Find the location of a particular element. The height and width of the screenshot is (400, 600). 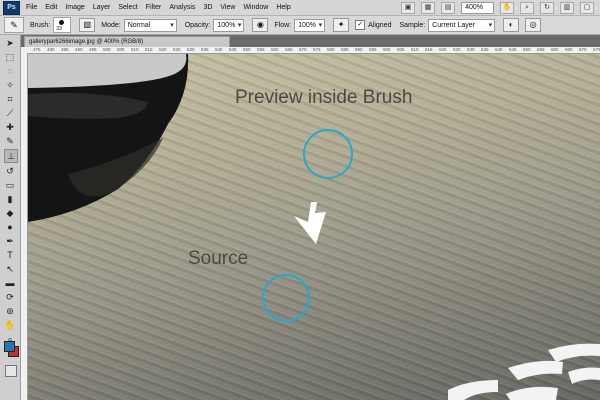

hand-icon: ✋ is located at coordinates (507, 7).